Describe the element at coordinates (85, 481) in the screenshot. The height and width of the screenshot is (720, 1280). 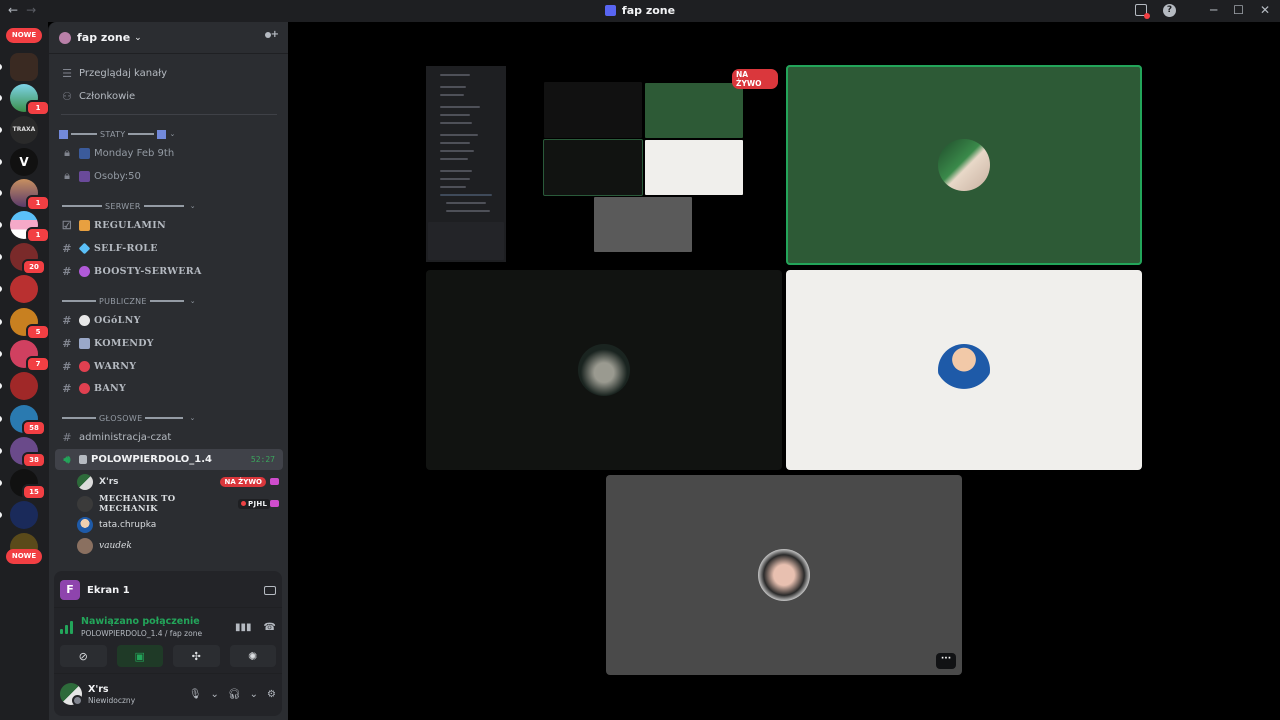
I see `avatar` at that location.